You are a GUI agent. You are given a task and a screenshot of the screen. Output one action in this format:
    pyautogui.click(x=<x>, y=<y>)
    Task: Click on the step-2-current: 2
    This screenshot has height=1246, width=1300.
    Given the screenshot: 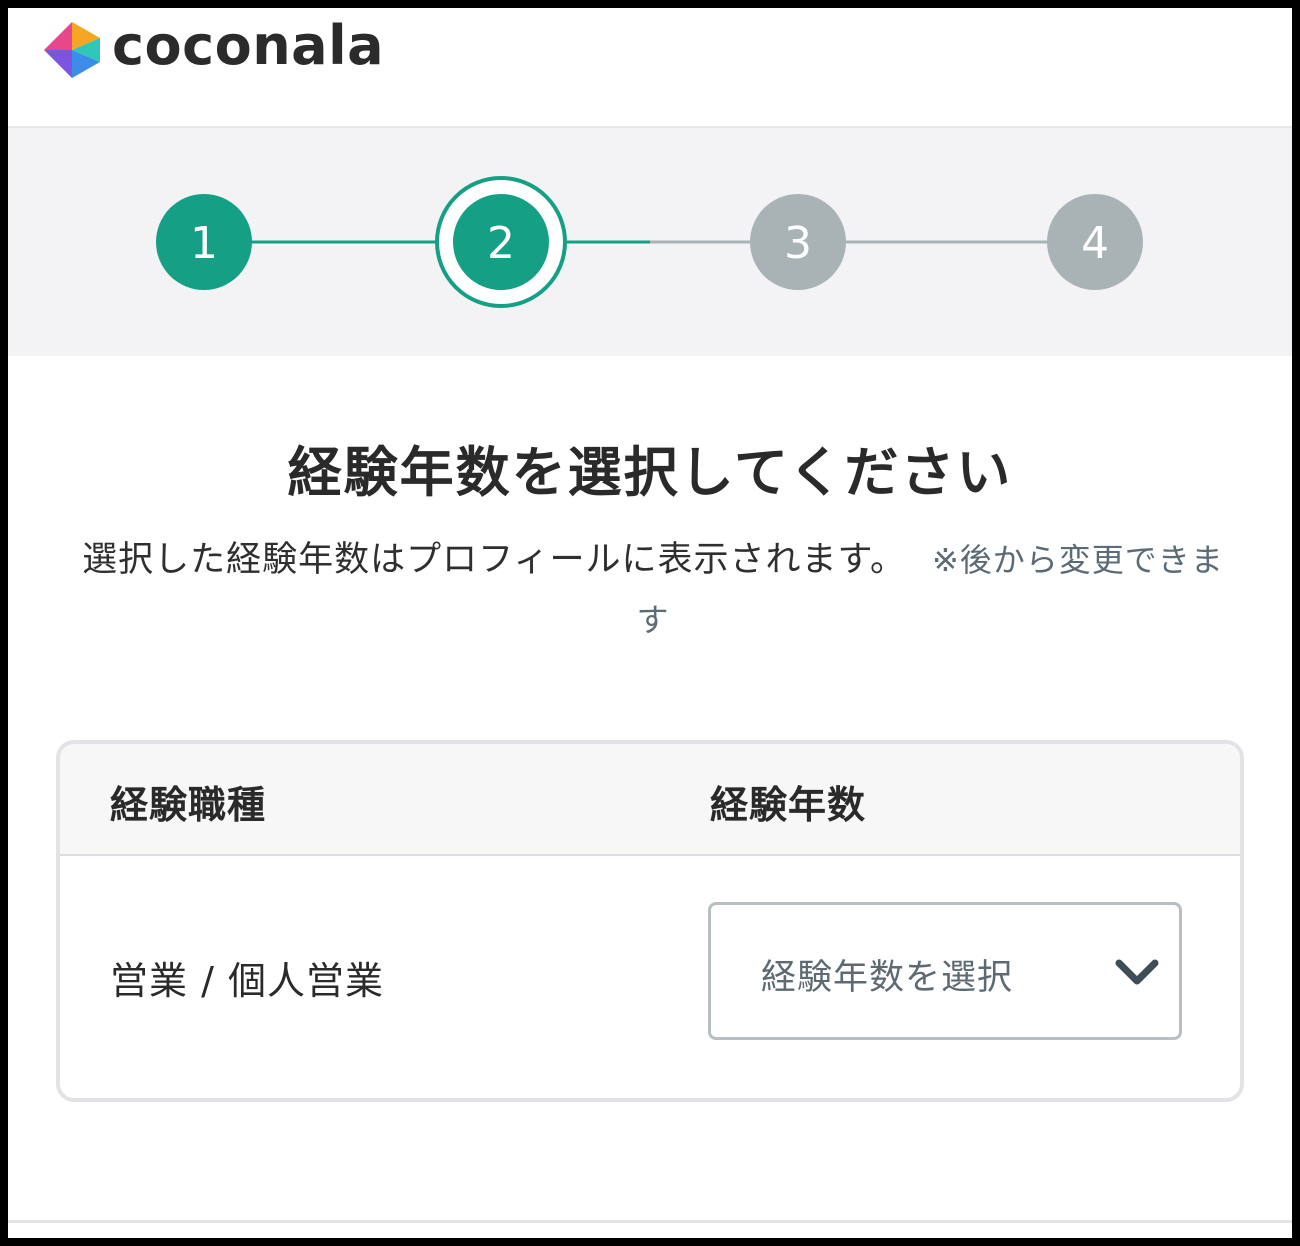 What is the action you would take?
    pyautogui.click(x=501, y=242)
    